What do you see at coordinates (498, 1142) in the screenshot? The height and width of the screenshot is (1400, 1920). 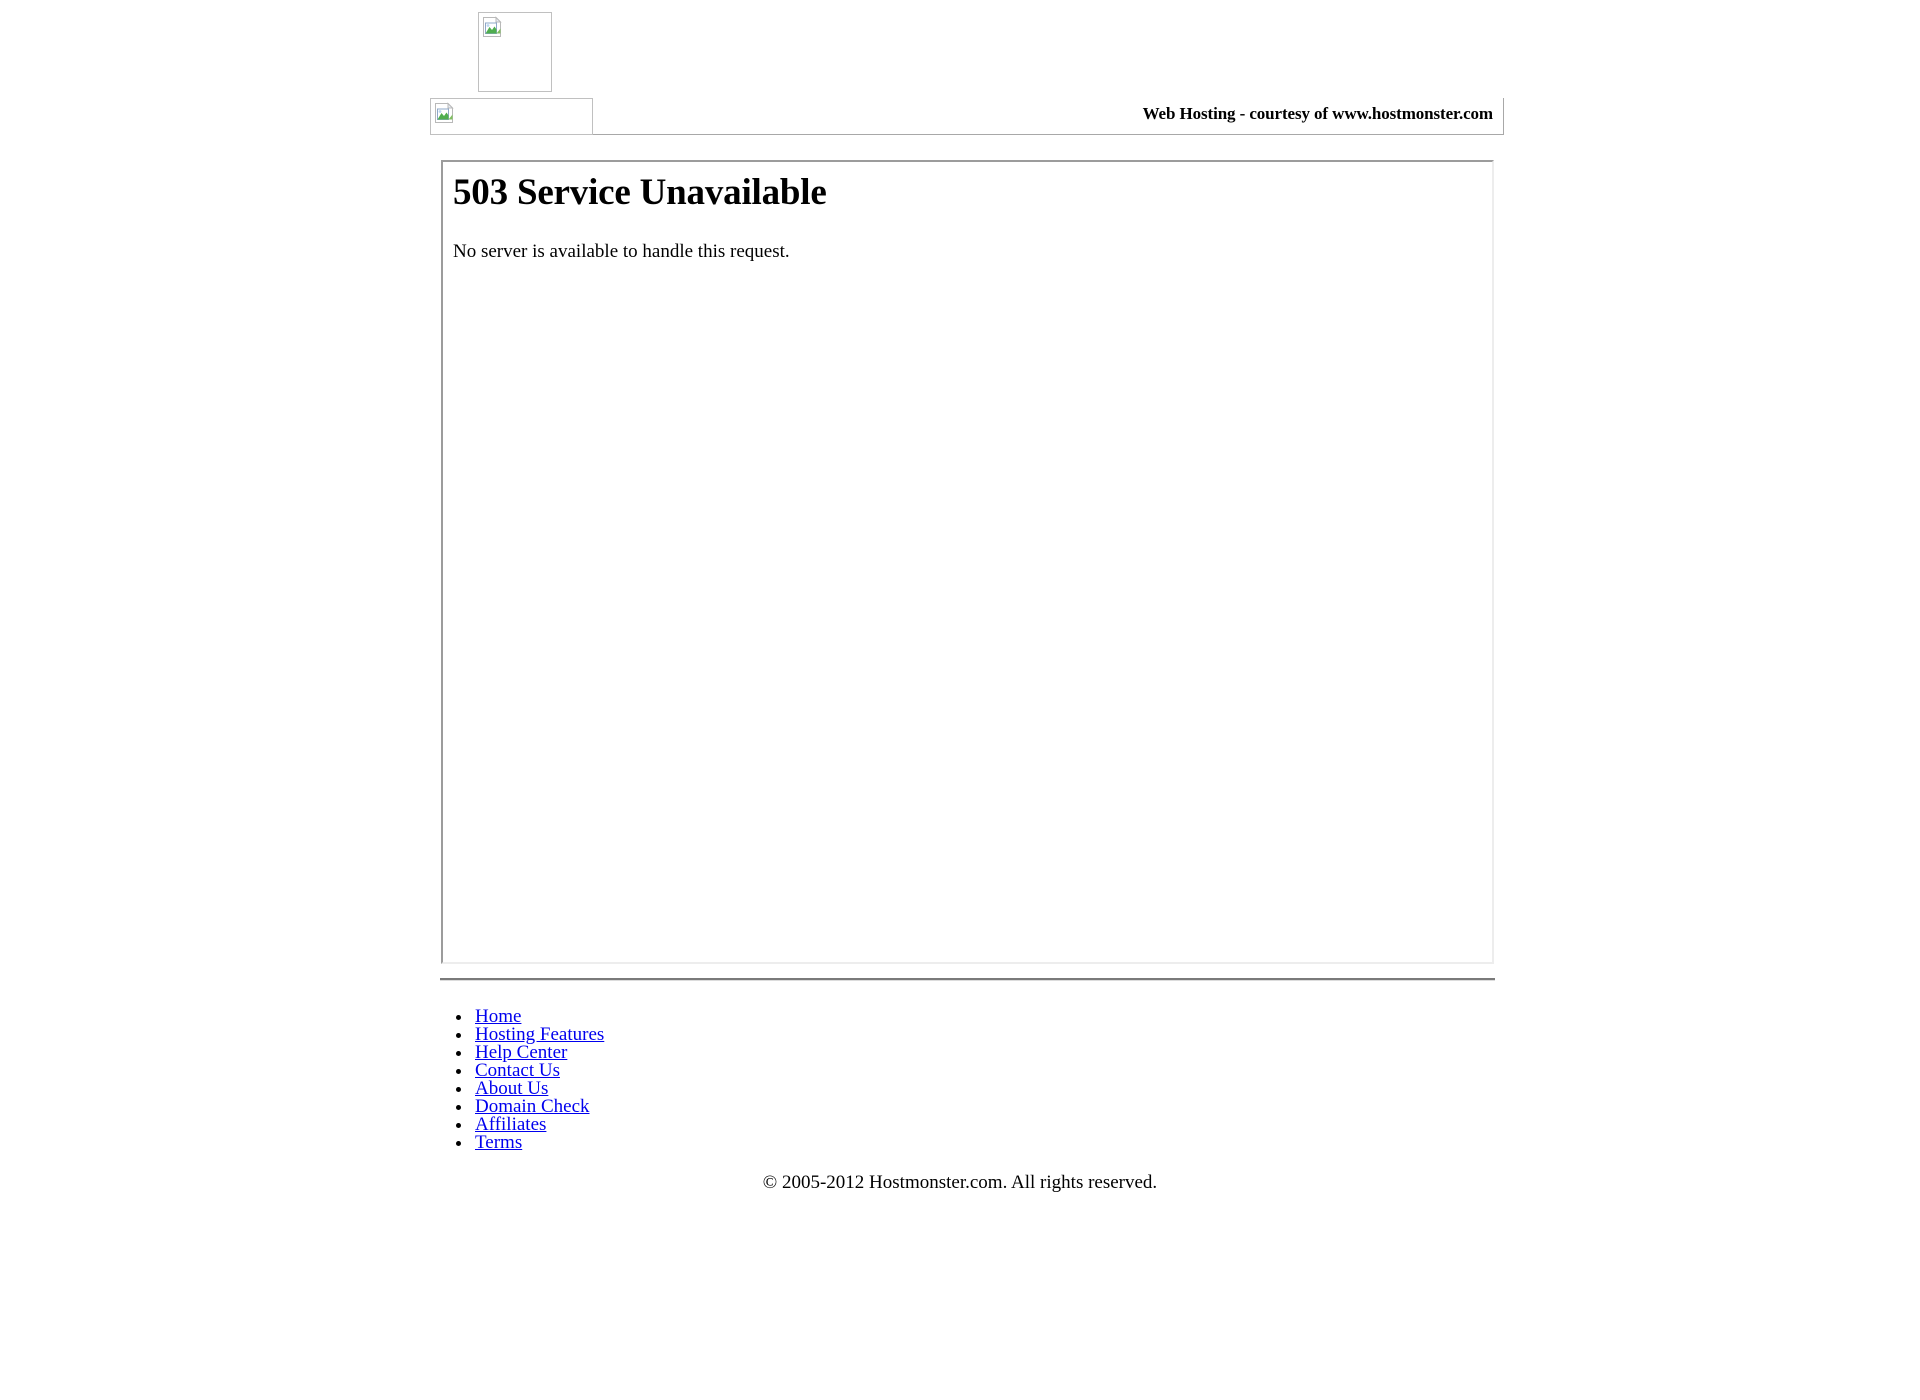 I see `footer-link-terms: Terms` at bounding box center [498, 1142].